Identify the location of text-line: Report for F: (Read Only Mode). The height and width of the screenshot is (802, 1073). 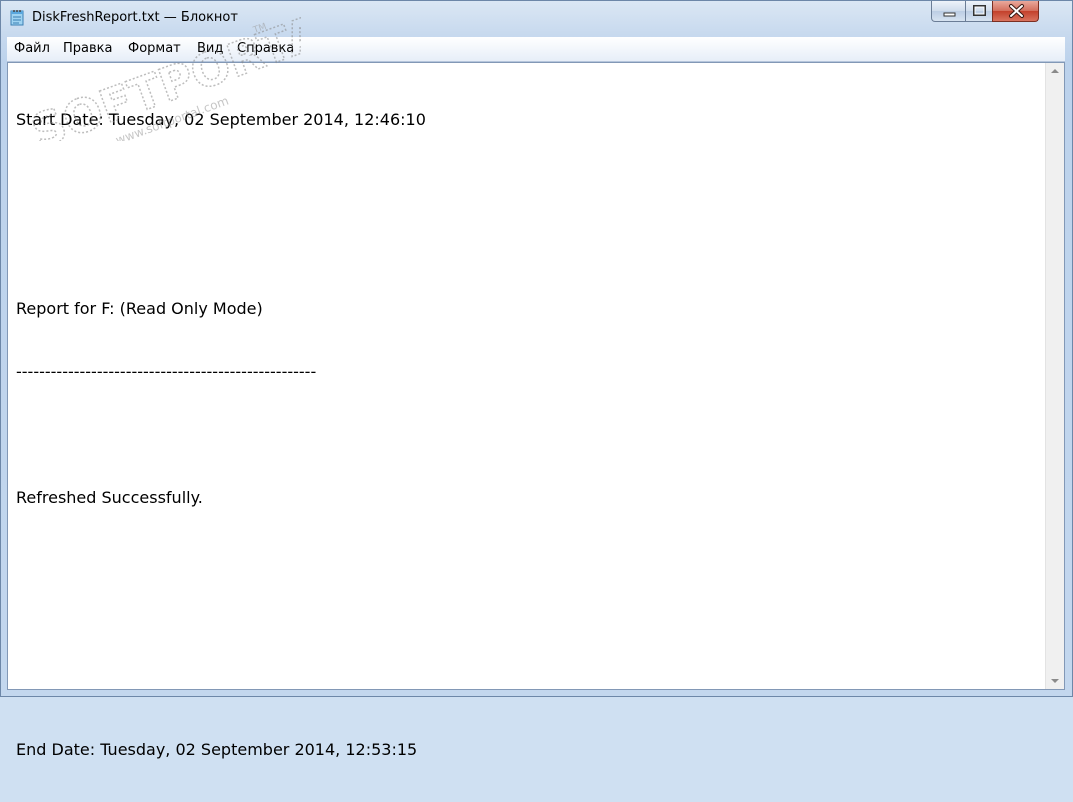
(139, 308).